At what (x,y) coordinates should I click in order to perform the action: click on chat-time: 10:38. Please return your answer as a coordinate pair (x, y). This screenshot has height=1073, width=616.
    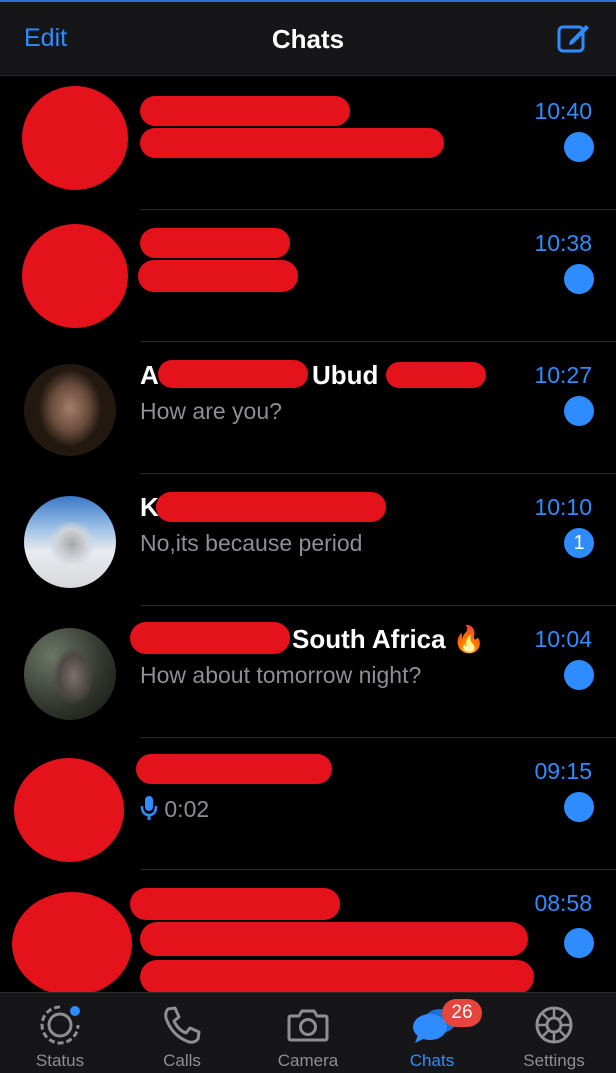
    Looking at the image, I should click on (563, 243).